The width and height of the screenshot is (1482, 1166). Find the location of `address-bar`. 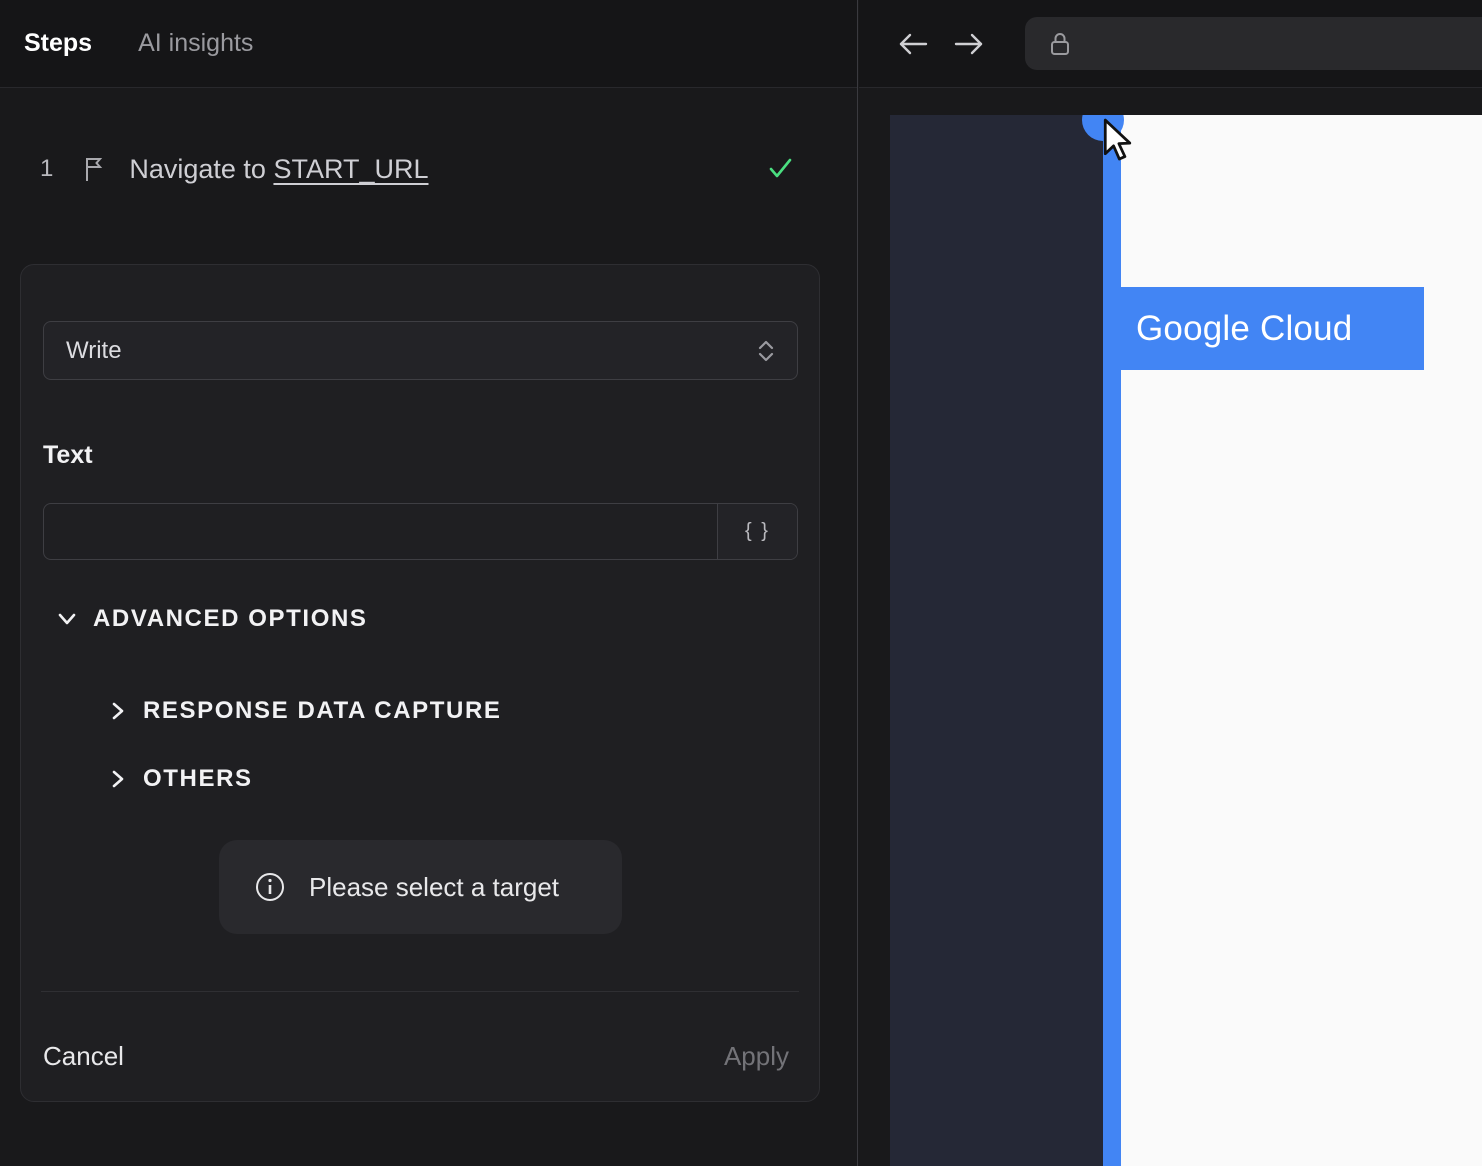

address-bar is located at coordinates (1253, 43).